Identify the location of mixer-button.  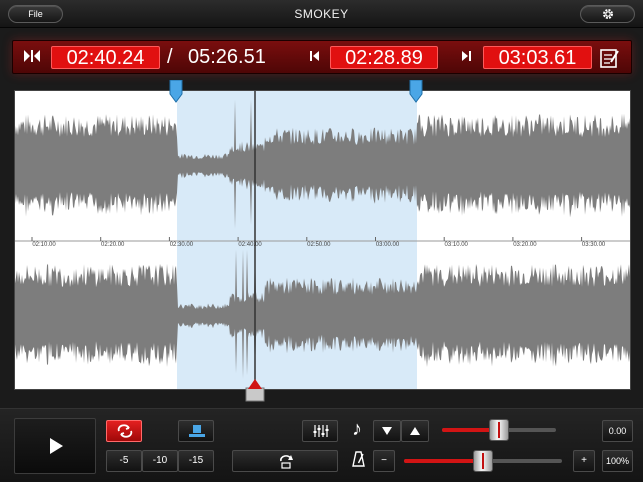
(320, 431).